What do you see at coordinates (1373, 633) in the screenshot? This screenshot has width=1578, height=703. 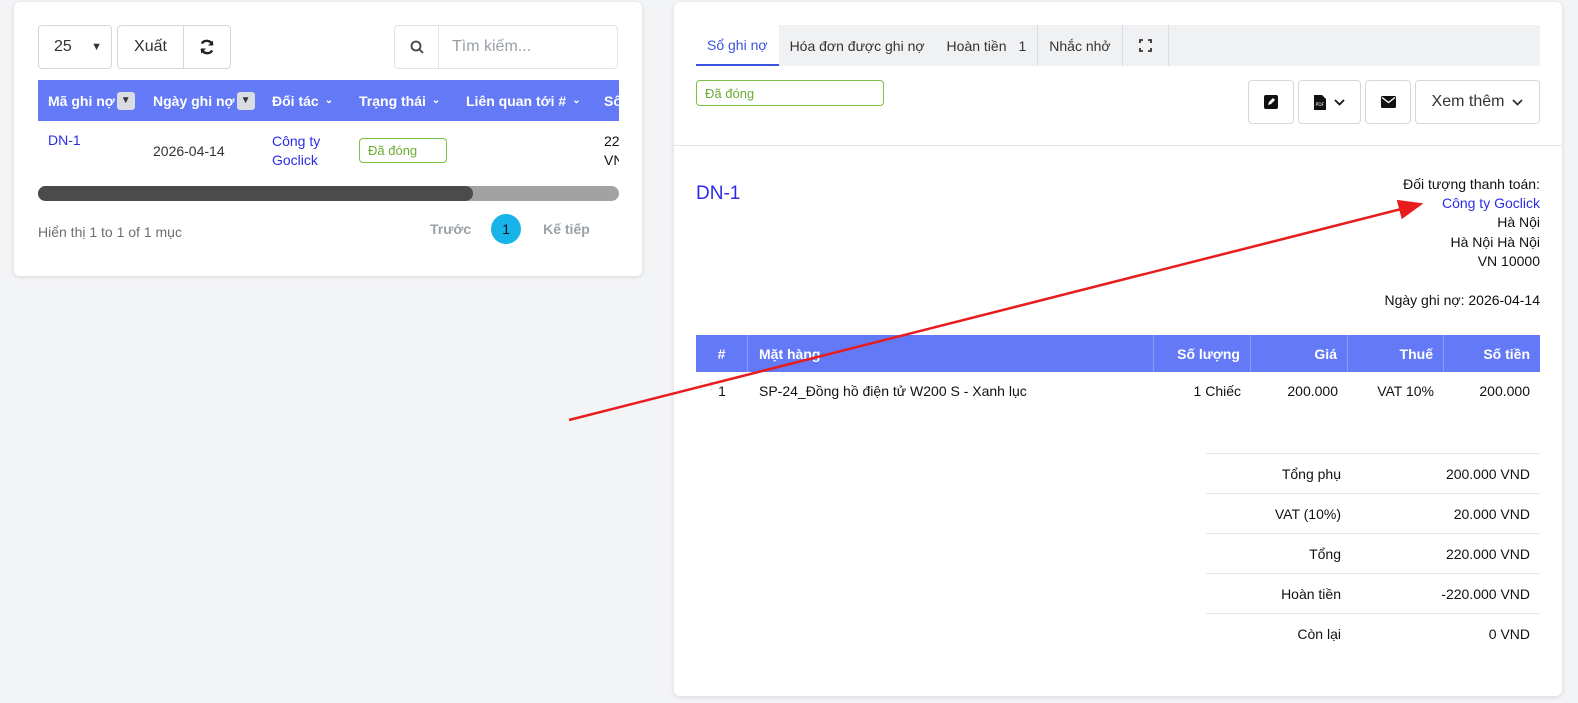 I see `total-row-balance: Còn lại 0 VND` at bounding box center [1373, 633].